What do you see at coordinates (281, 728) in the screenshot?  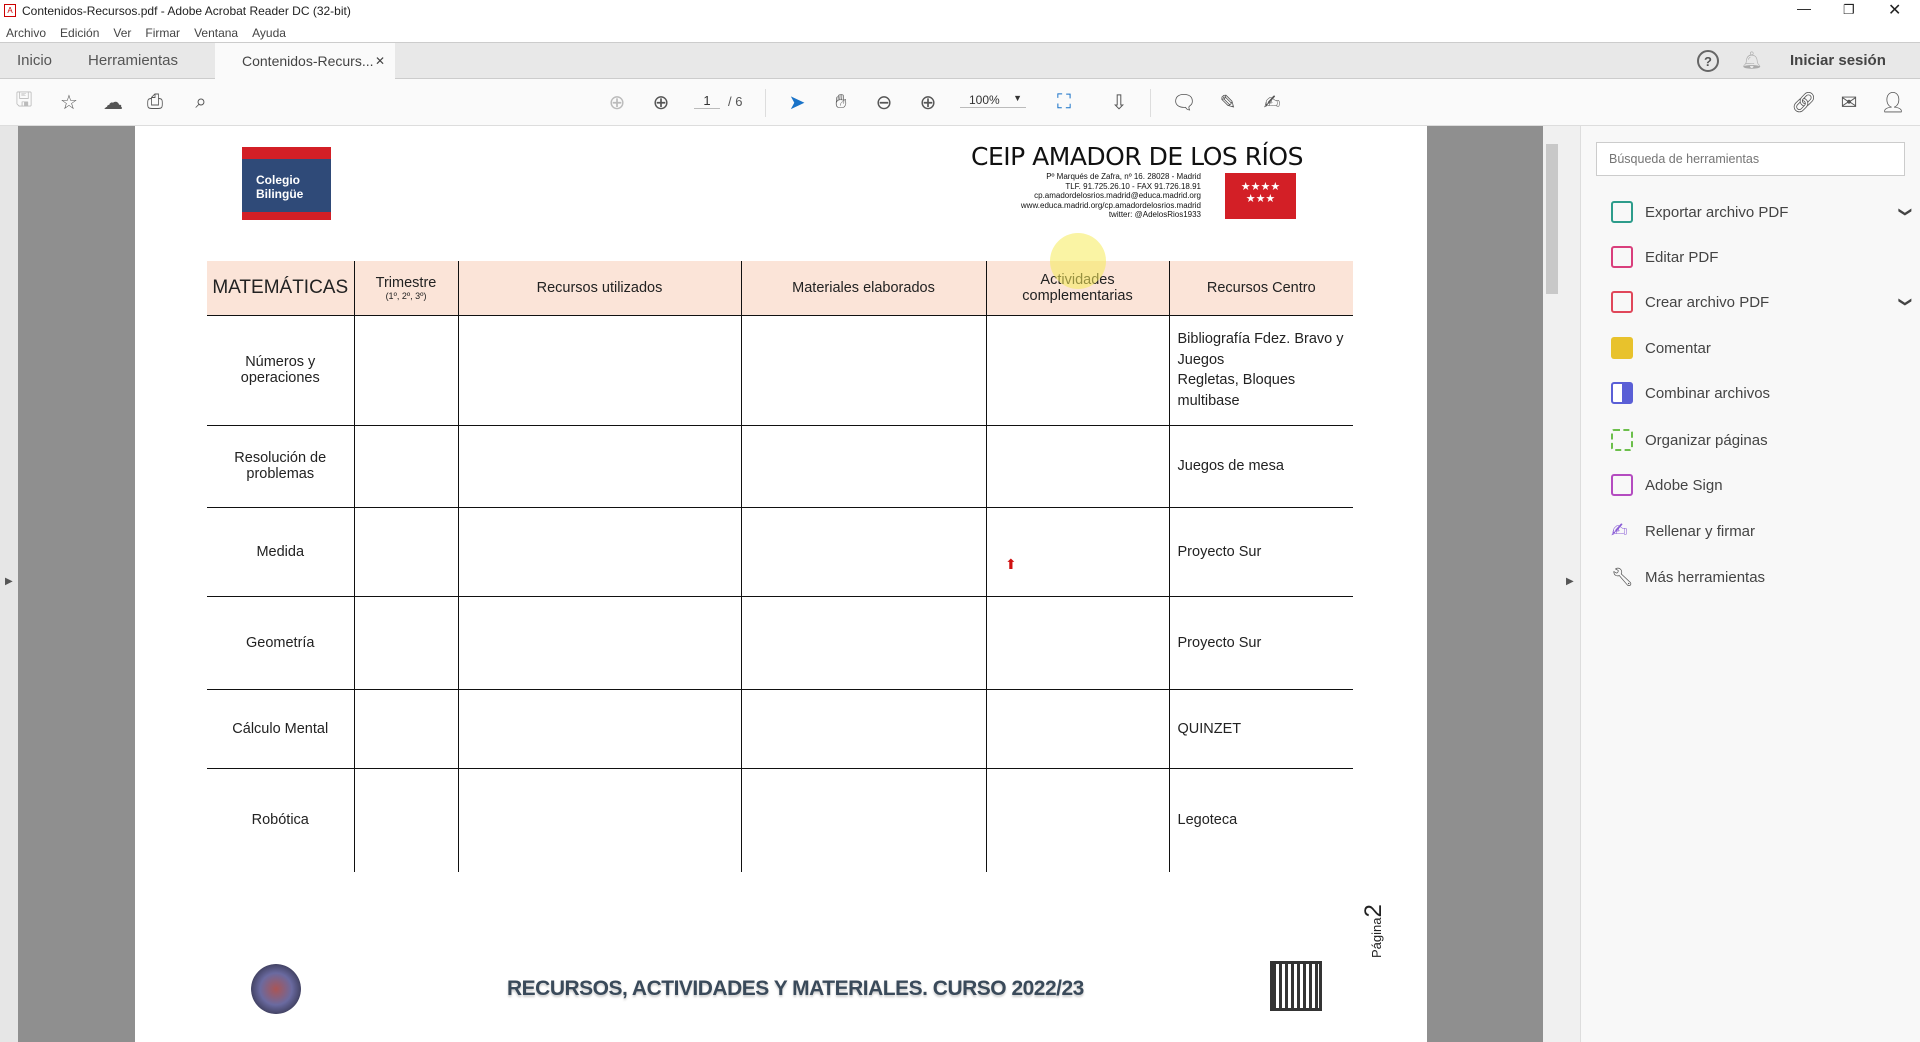 I see `row-subject: Cálculo Mental` at bounding box center [281, 728].